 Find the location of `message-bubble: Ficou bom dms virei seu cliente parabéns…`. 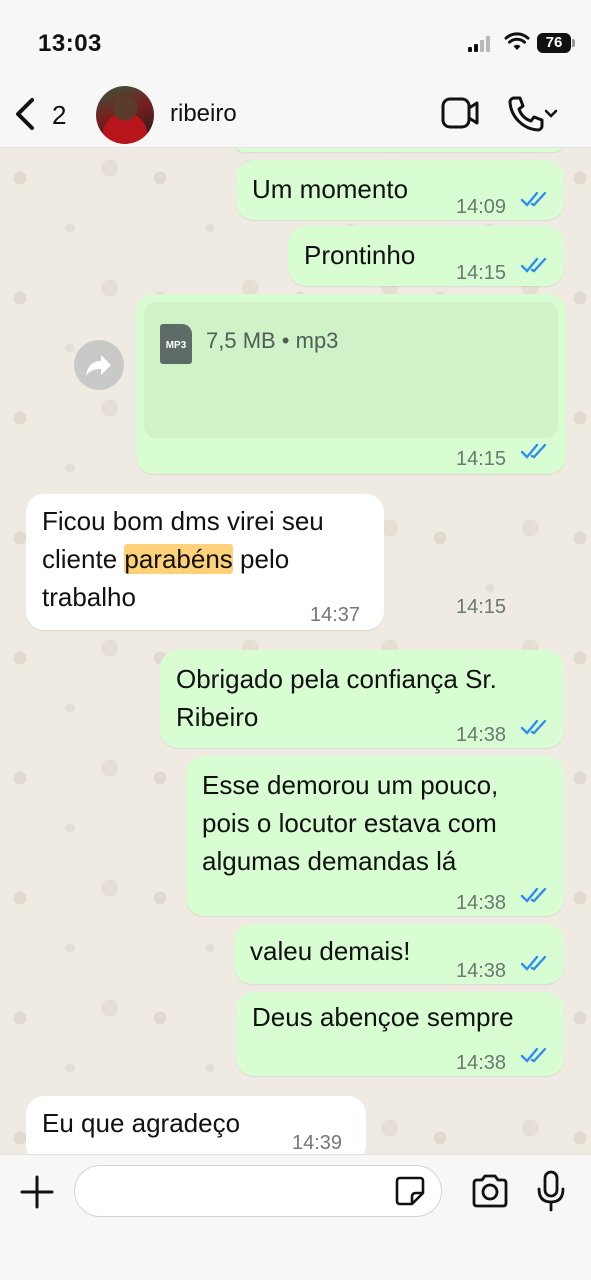

message-bubble: Ficou bom dms virei seu cliente parabéns… is located at coordinates (205, 562).